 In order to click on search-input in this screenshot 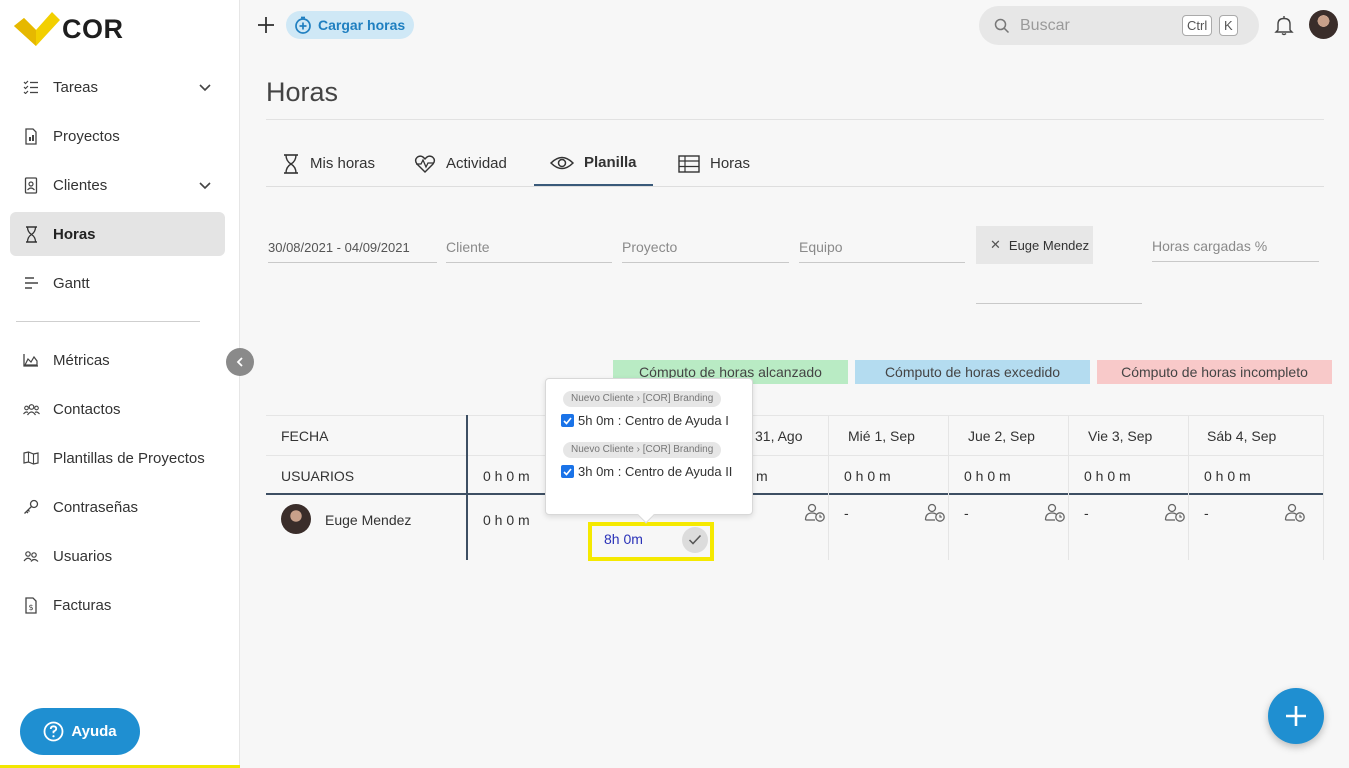, I will do `click(1095, 25)`.